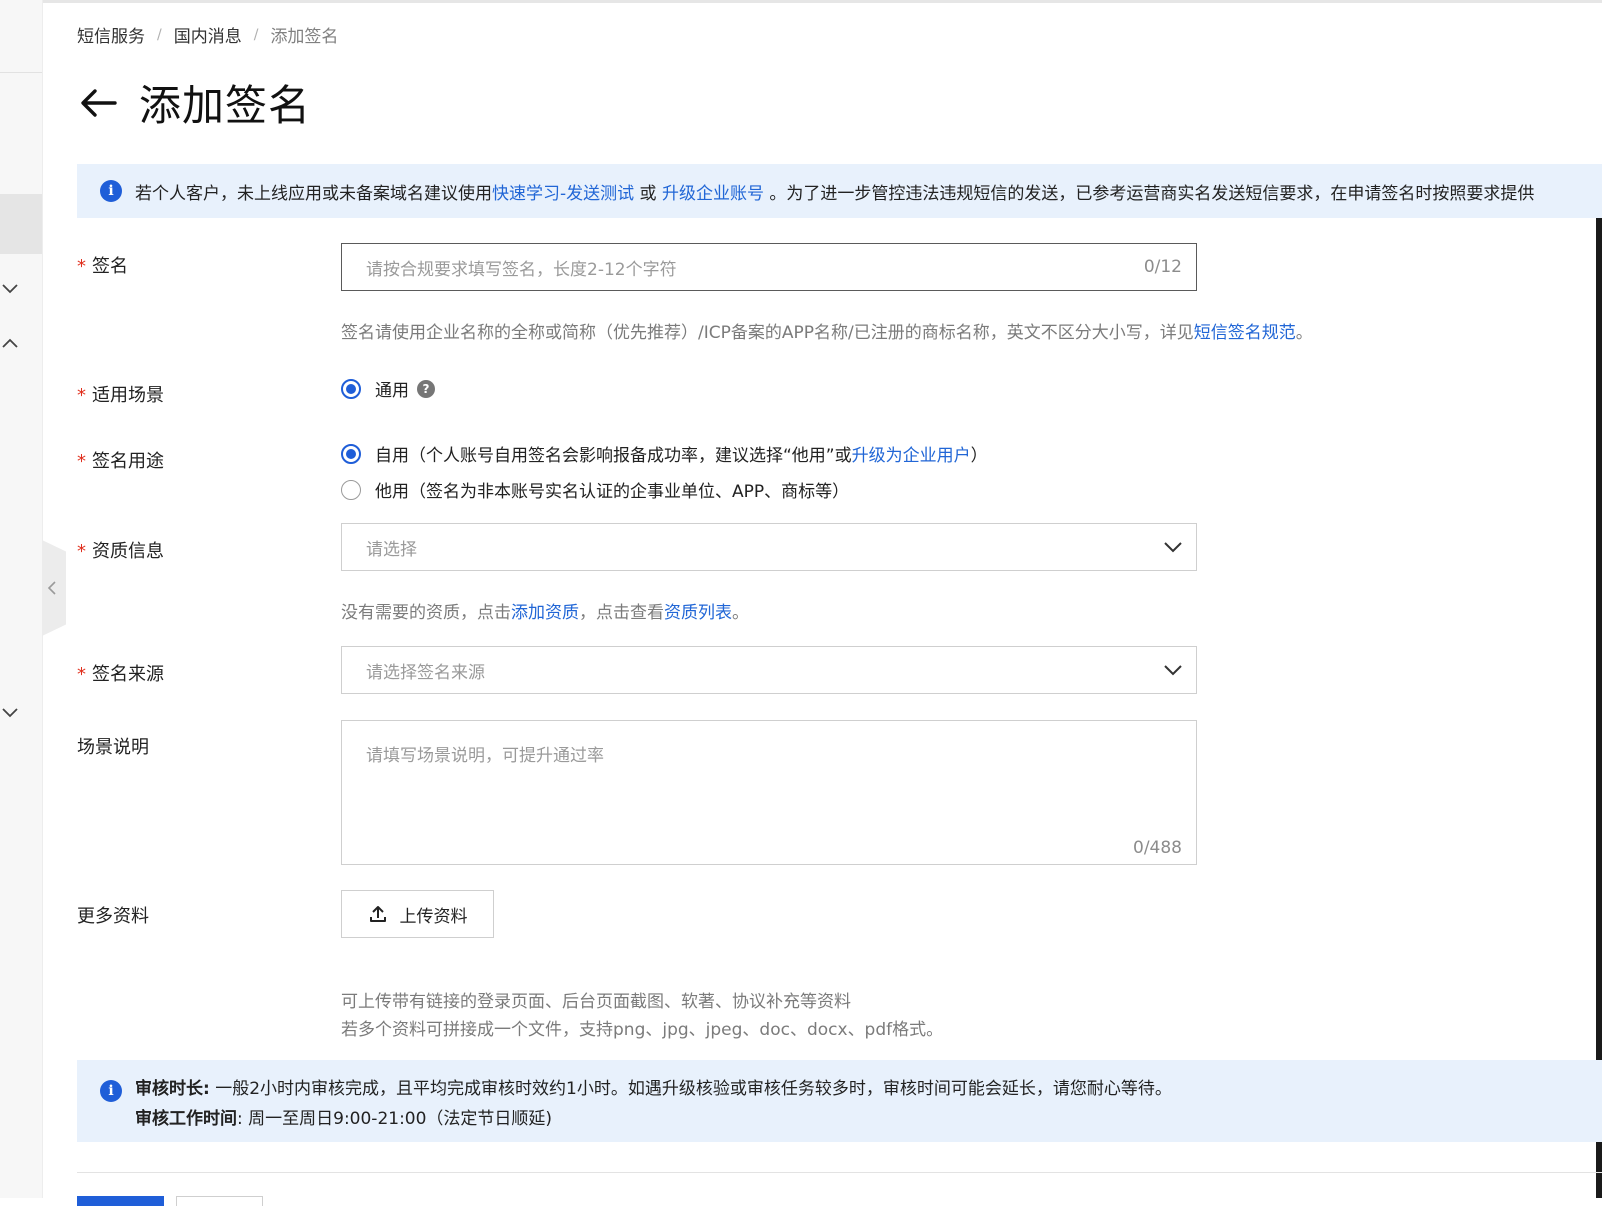 The image size is (1602, 1206). I want to click on notice-text: 或, so click(648, 193).